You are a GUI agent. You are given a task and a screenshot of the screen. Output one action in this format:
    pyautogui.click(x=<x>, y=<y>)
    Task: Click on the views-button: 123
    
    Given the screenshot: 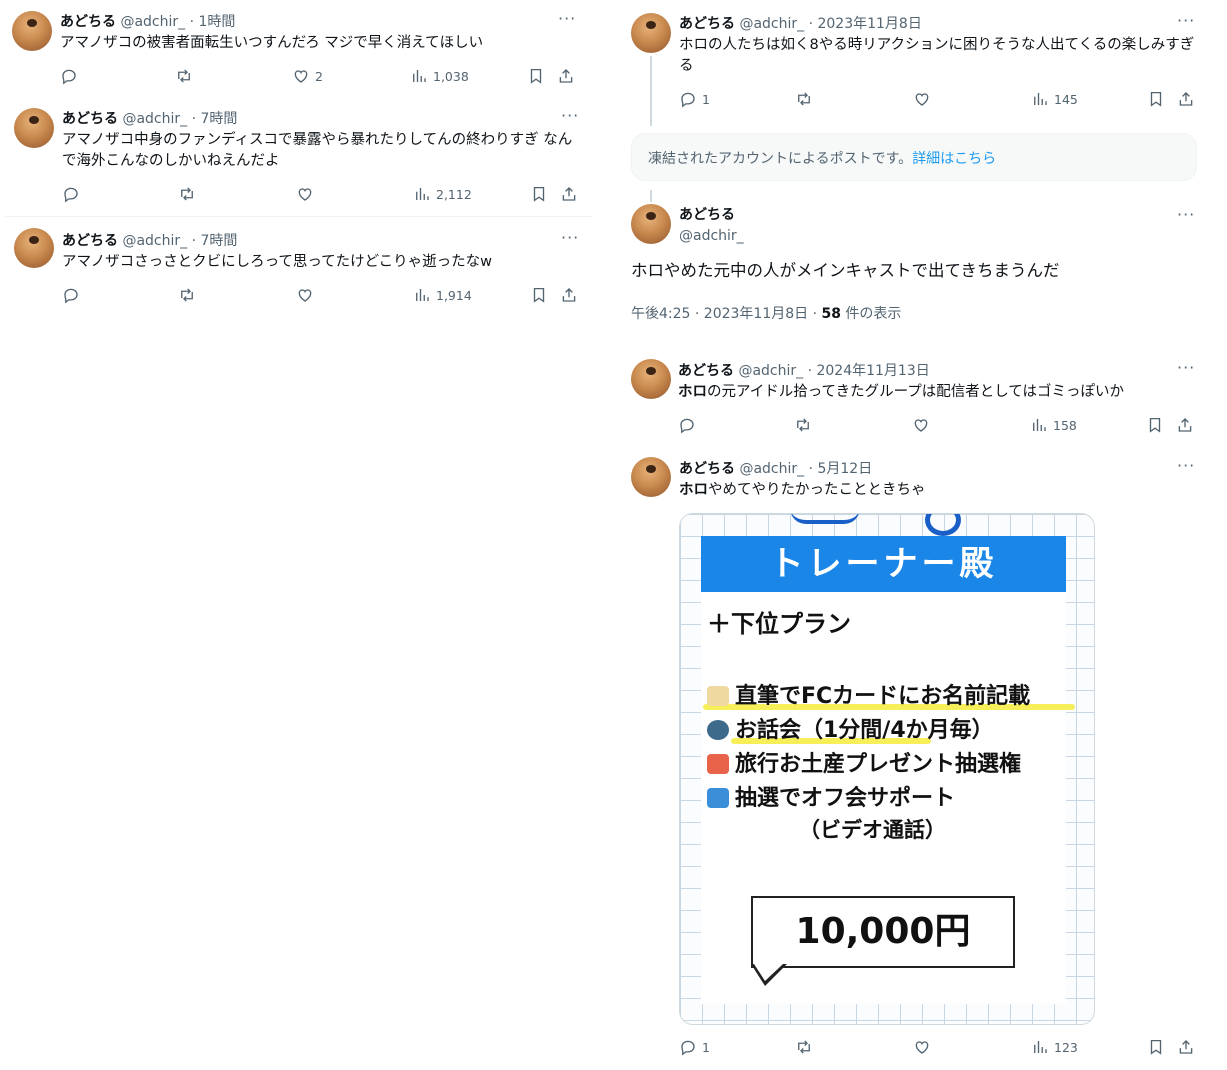 What is the action you would take?
    pyautogui.click(x=1054, y=1047)
    